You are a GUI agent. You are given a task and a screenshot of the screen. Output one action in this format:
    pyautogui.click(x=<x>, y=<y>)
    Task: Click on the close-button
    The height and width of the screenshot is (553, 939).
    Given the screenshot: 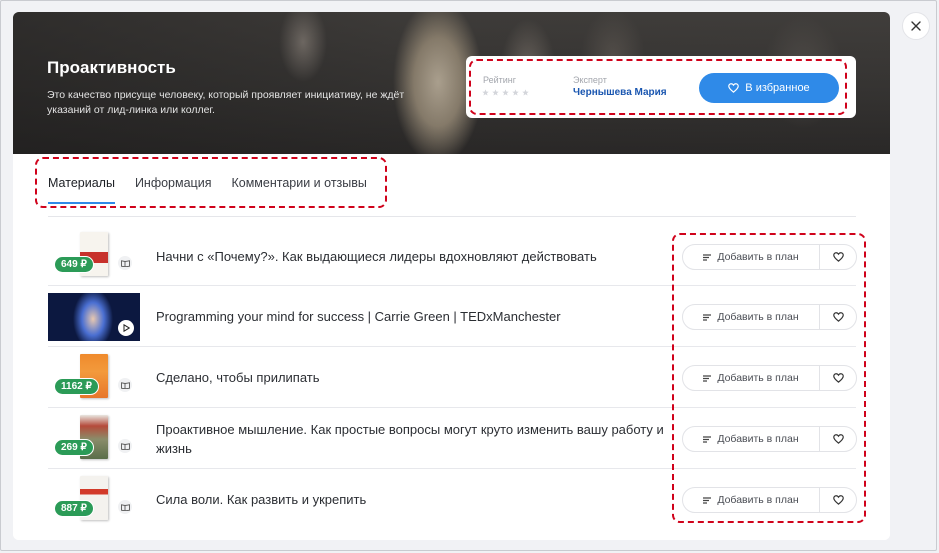 What is the action you would take?
    pyautogui.click(x=916, y=26)
    